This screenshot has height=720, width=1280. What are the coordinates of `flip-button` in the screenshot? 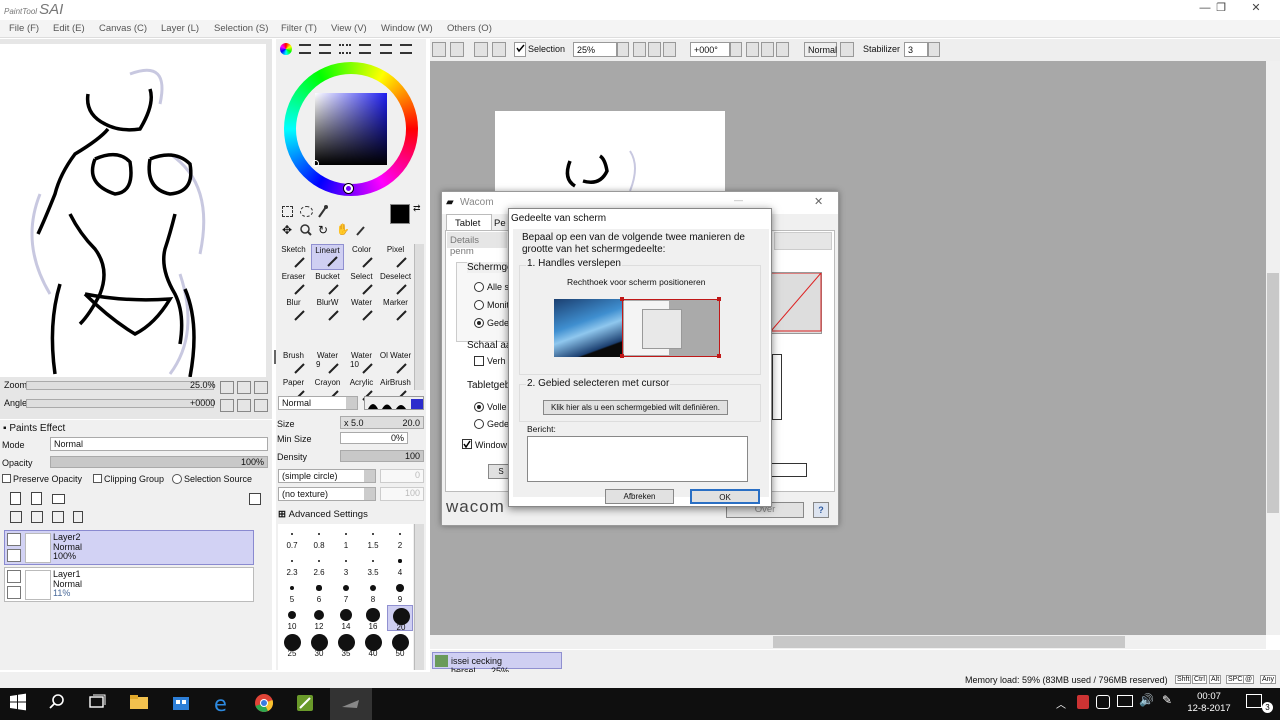 It's located at (847, 49).